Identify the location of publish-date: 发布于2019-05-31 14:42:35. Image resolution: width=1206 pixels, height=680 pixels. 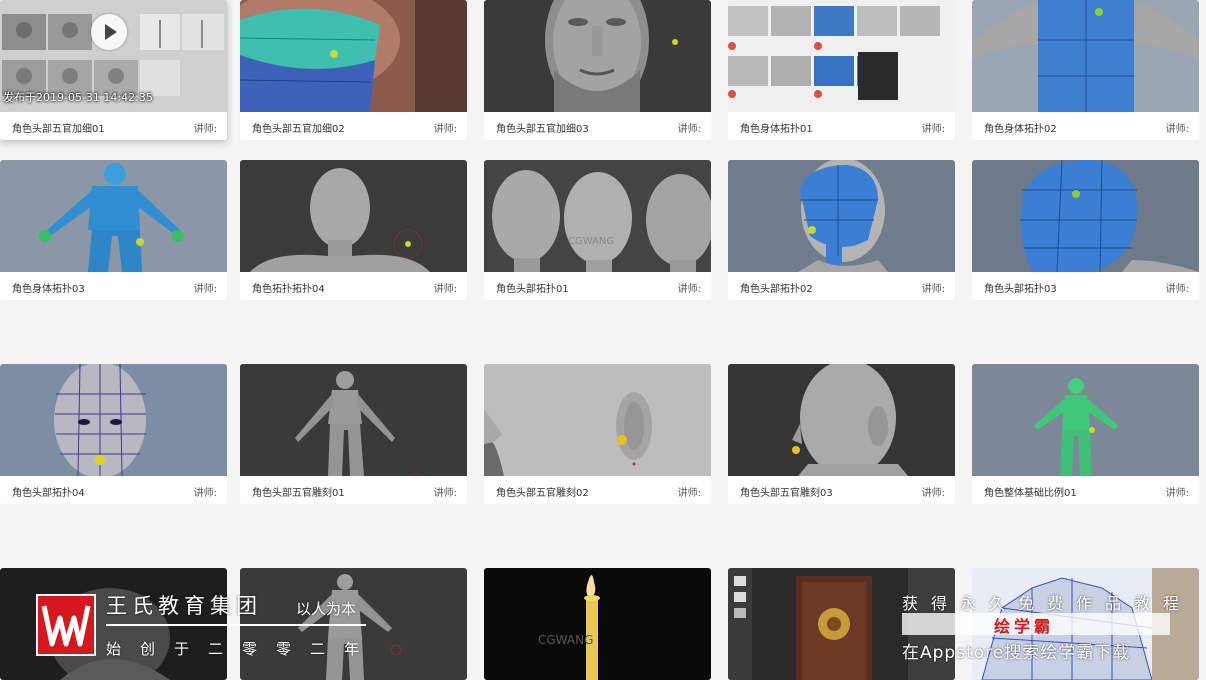
(78, 97).